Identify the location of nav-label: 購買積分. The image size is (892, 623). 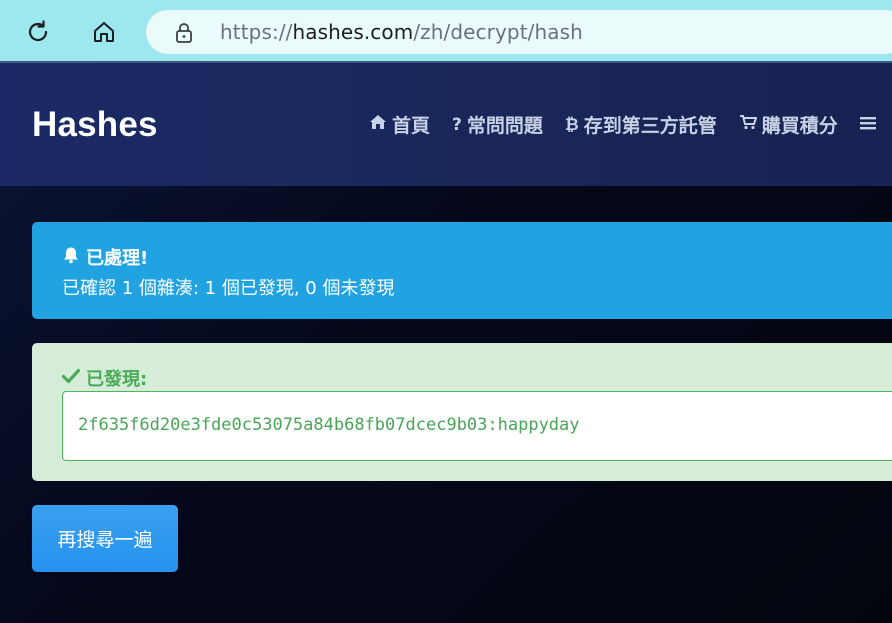
(799, 126).